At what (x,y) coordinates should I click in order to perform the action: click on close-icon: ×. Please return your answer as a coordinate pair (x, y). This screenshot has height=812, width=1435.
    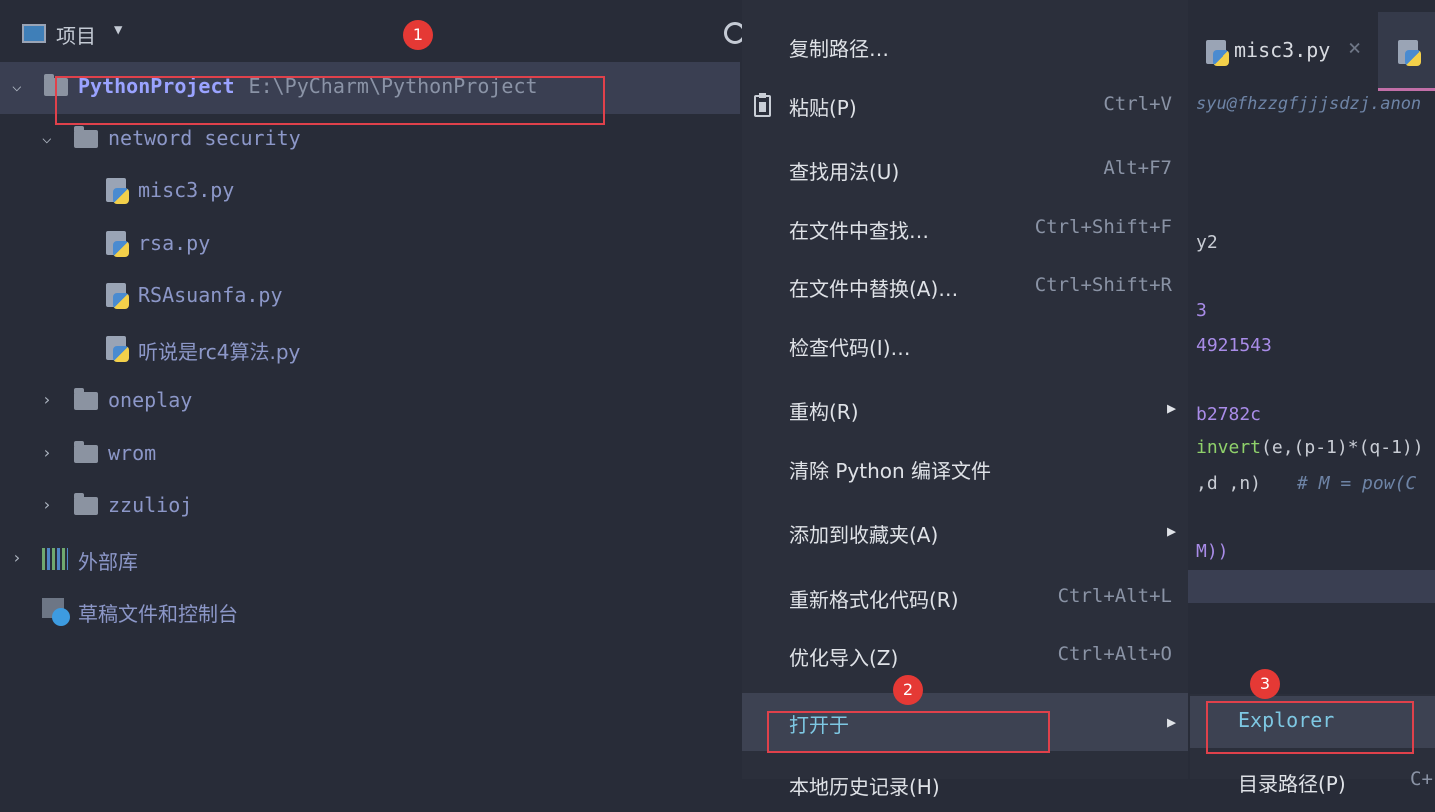
    Looking at the image, I should click on (1354, 48).